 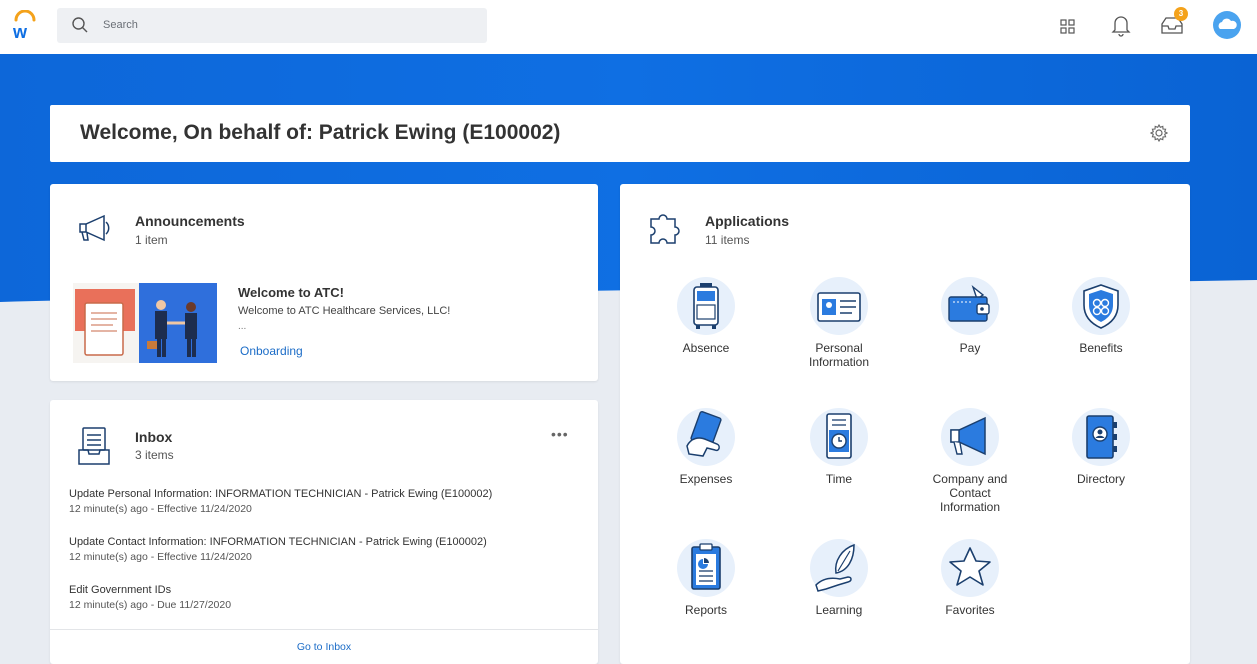 I want to click on learning-icon, so click(x=839, y=568).